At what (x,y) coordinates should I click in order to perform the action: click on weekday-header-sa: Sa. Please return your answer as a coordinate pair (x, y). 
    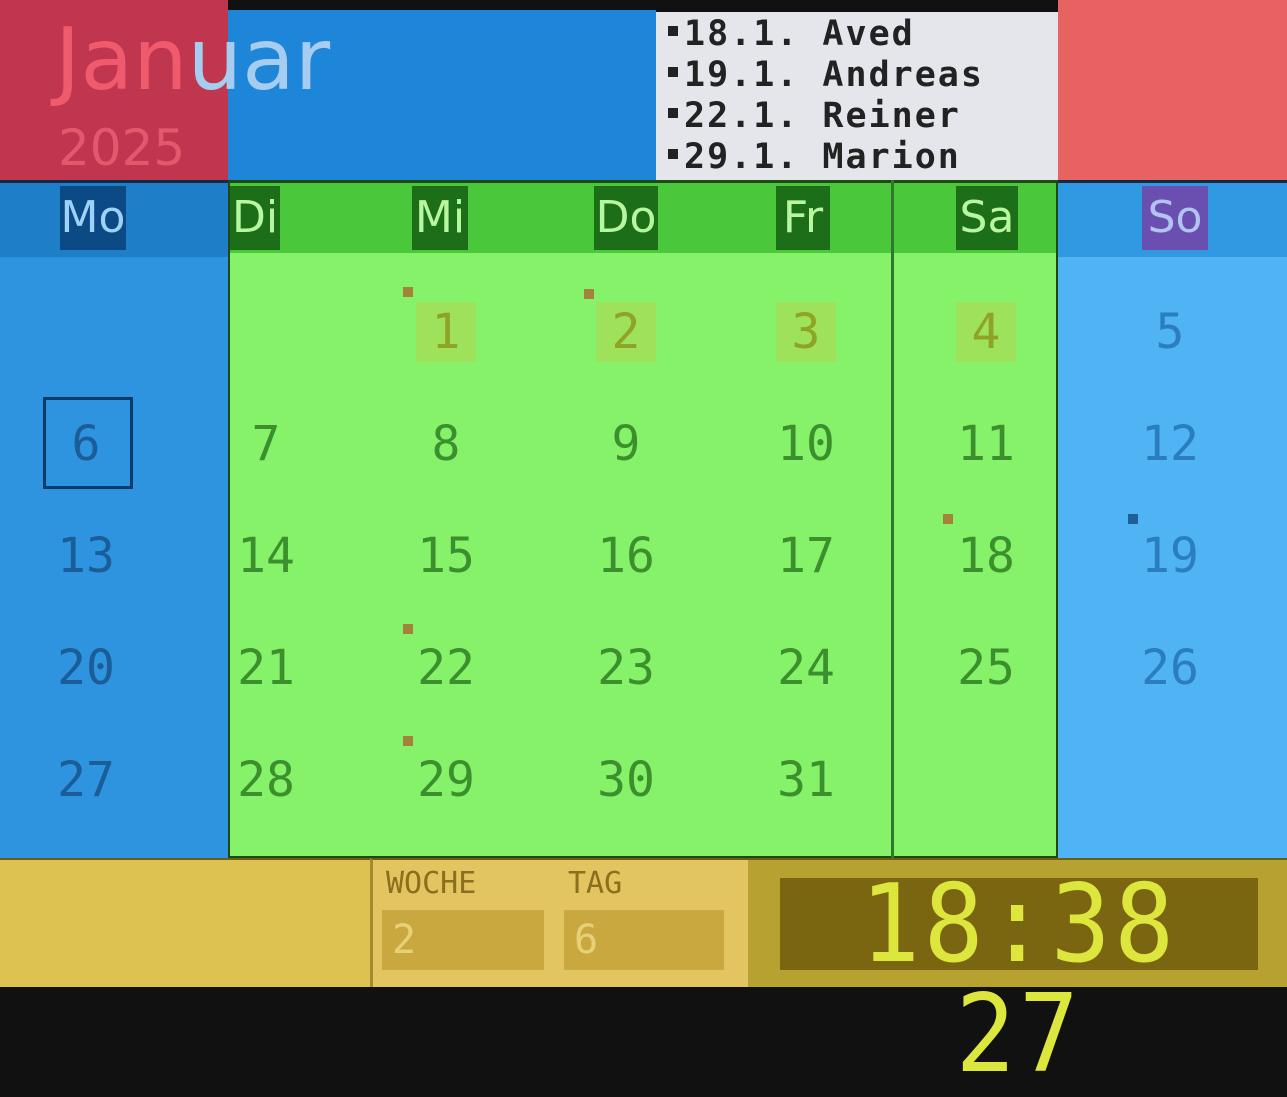
    Looking at the image, I should click on (987, 218).